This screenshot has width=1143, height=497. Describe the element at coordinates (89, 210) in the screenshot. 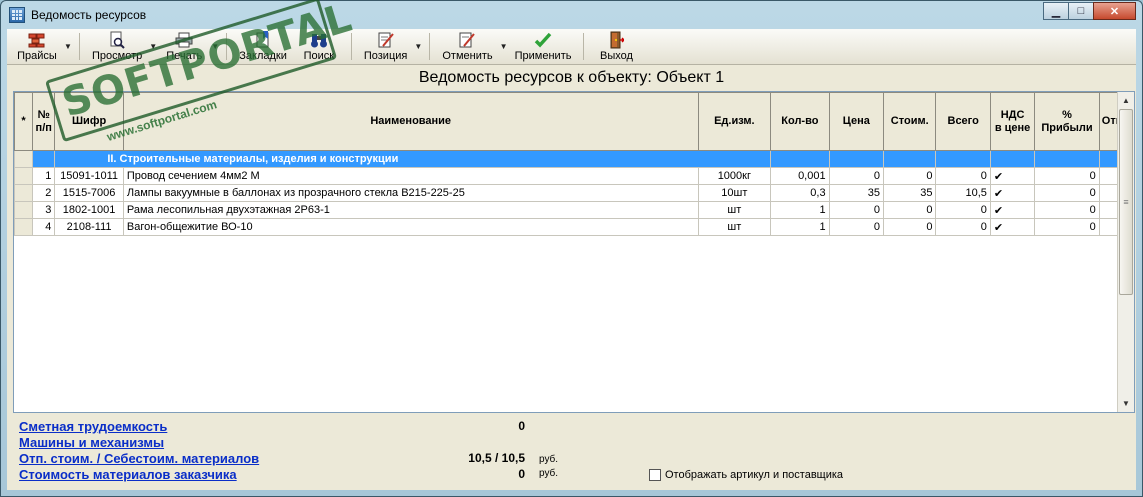

I see `cell-code: 1802-1001` at that location.